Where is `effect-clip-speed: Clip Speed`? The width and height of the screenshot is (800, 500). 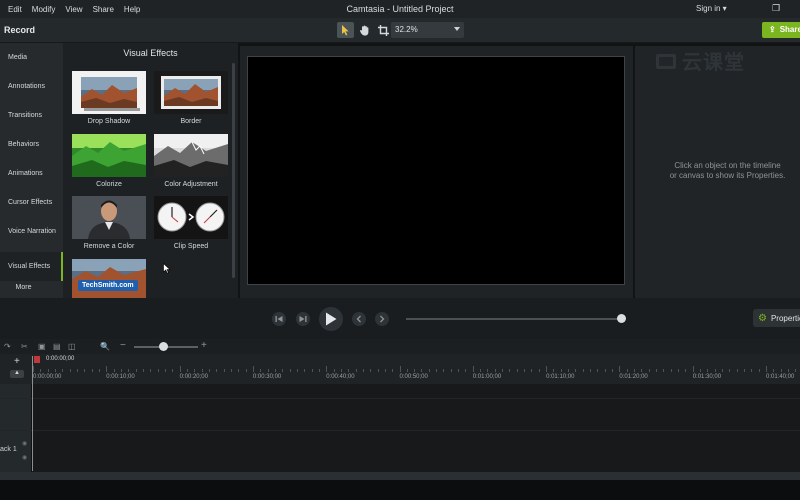 effect-clip-speed: Clip Speed is located at coordinates (191, 223).